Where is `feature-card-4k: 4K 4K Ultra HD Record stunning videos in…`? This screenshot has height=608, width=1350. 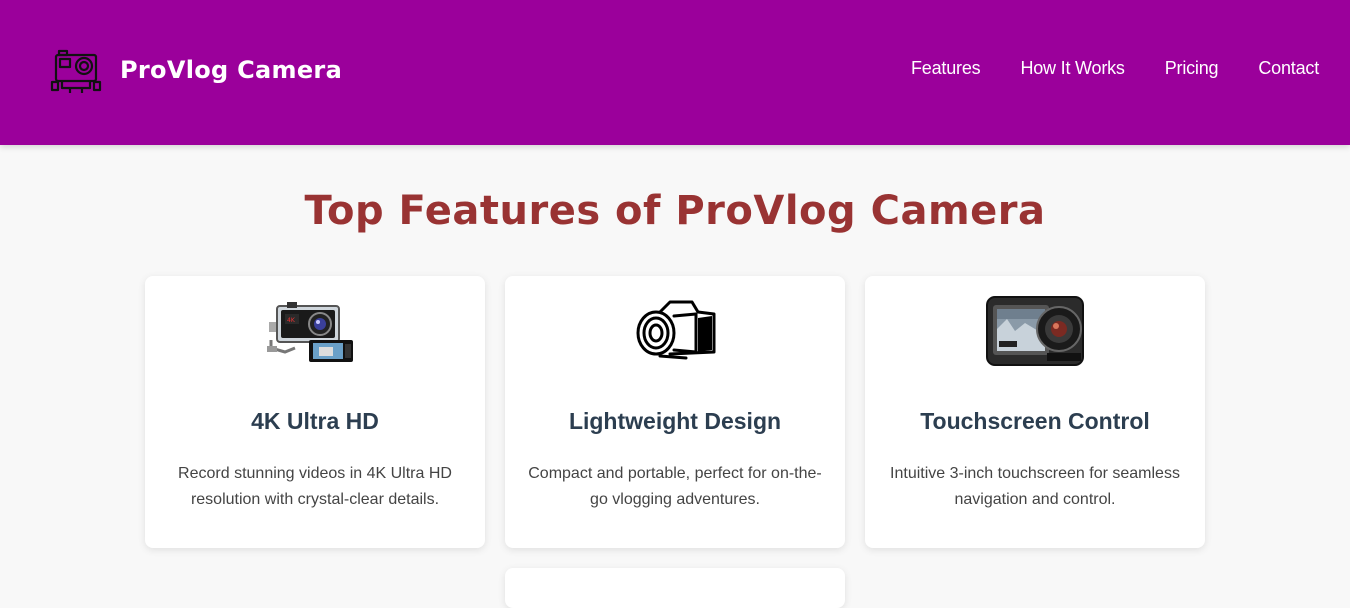
feature-card-4k: 4K 4K Ultra HD Record stunning videos in… is located at coordinates (315, 412).